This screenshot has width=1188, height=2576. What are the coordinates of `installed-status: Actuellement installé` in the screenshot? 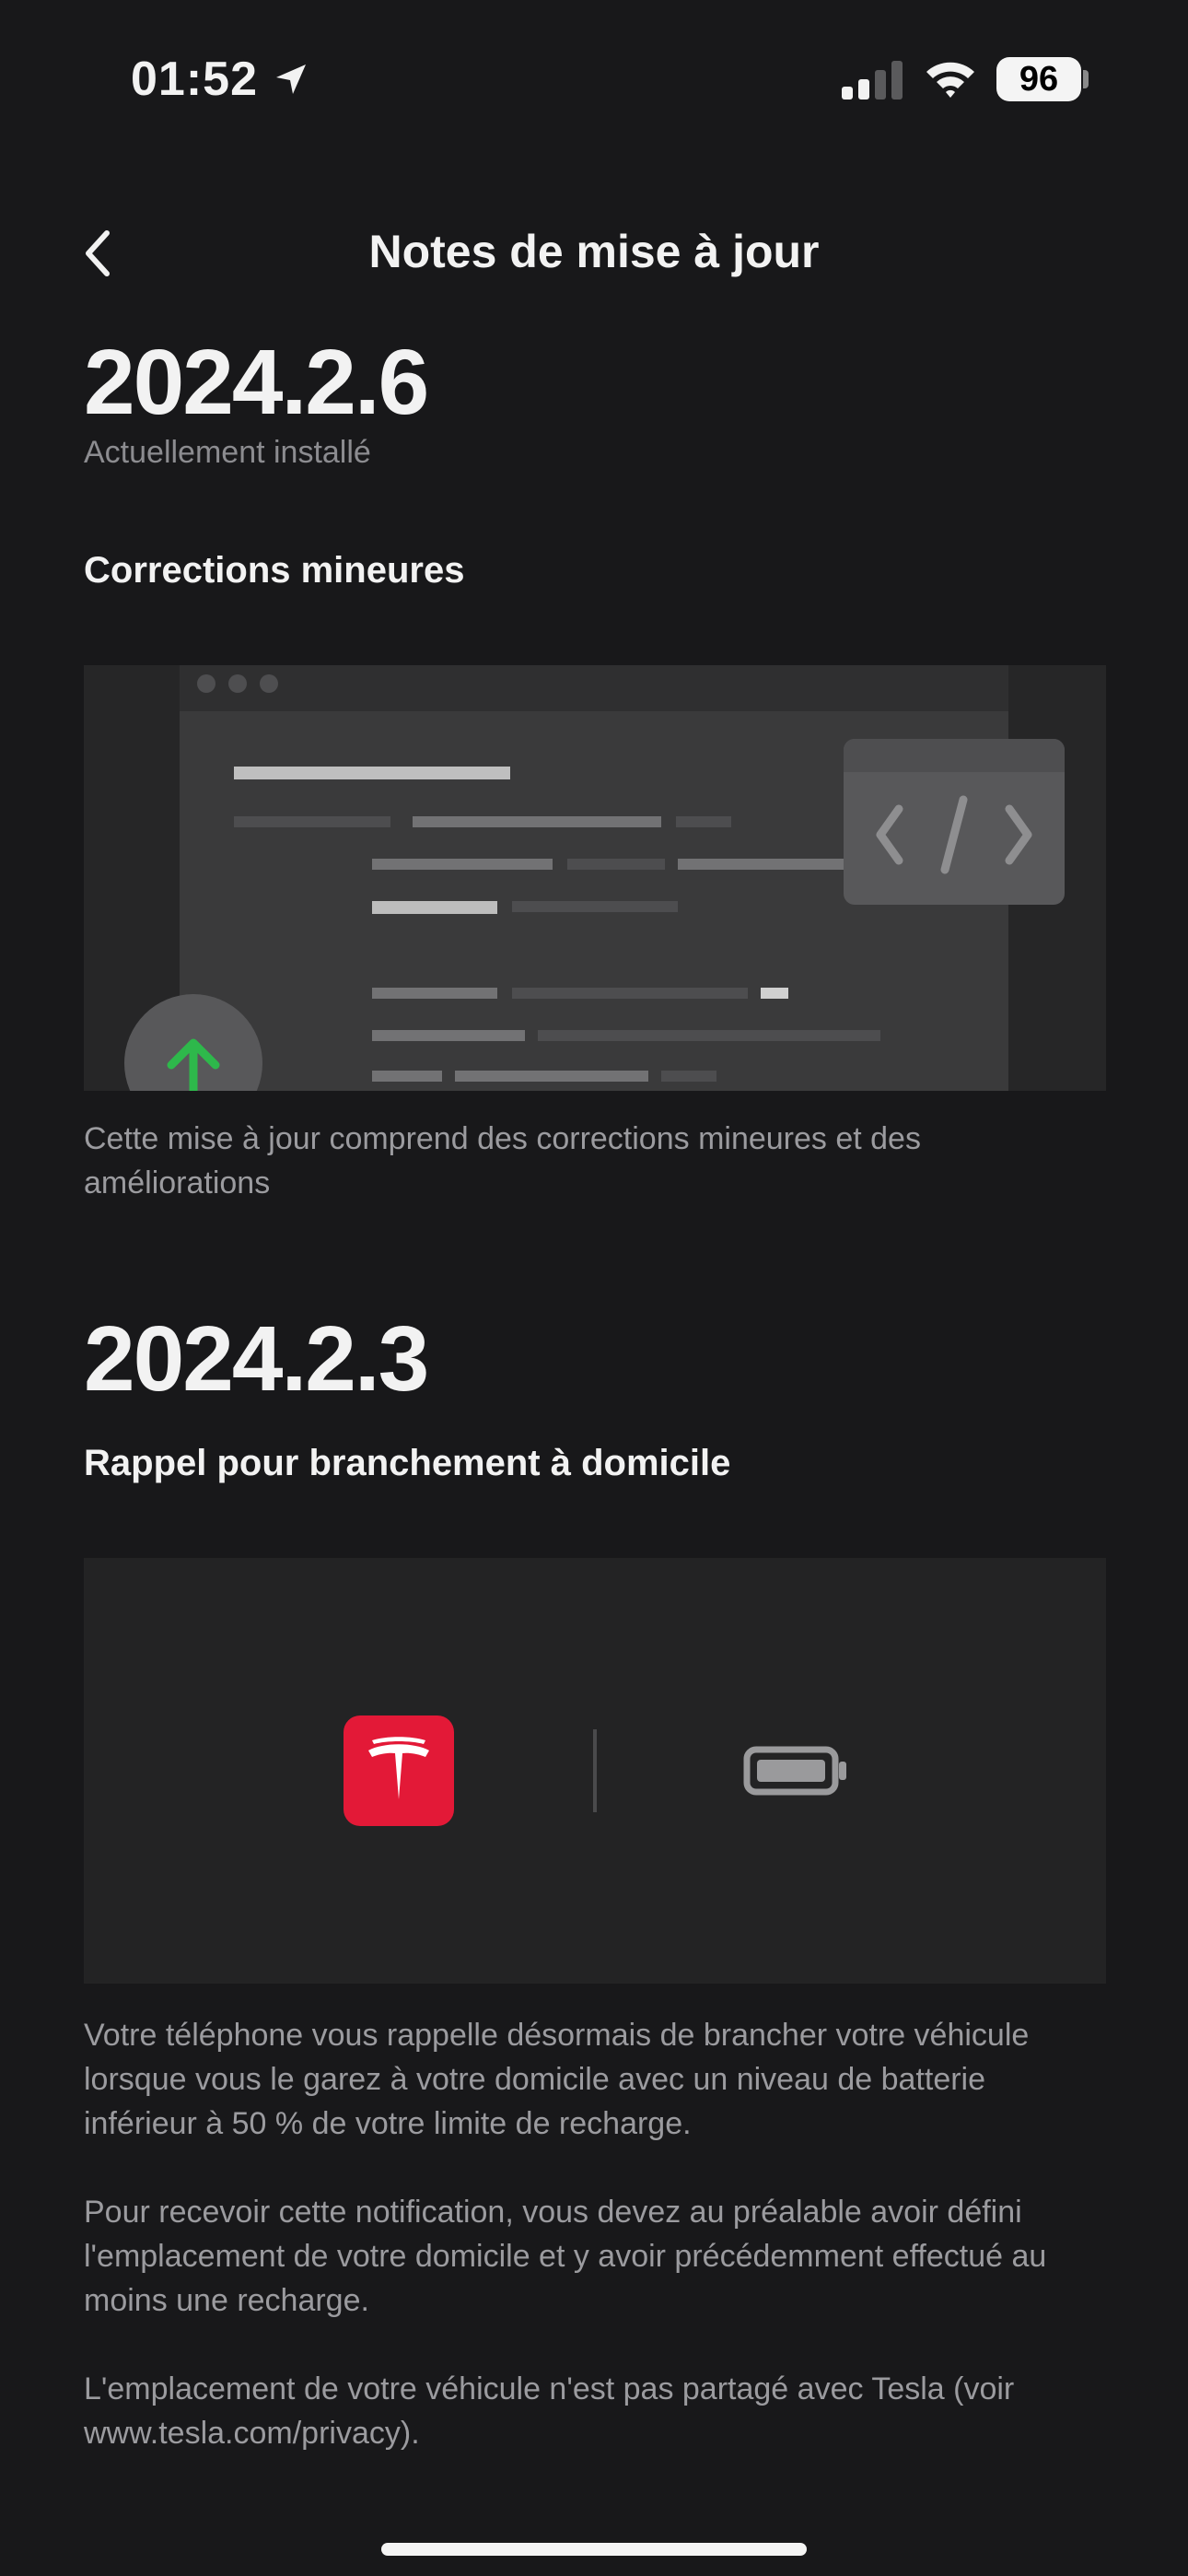 It's located at (227, 452).